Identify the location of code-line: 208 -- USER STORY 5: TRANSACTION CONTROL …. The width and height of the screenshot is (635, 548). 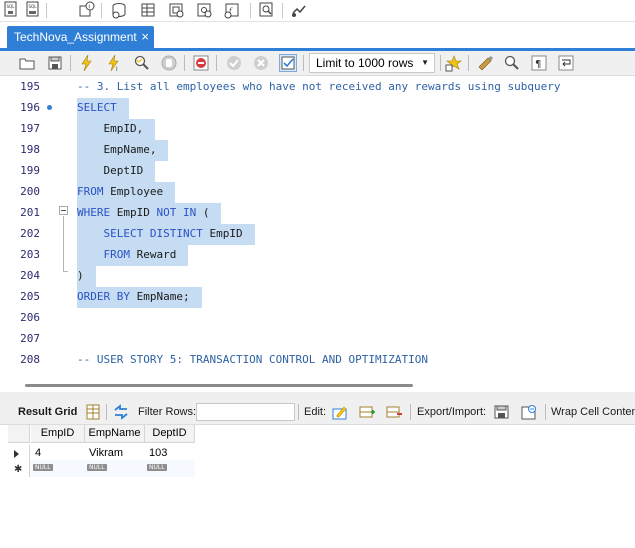
(317, 360).